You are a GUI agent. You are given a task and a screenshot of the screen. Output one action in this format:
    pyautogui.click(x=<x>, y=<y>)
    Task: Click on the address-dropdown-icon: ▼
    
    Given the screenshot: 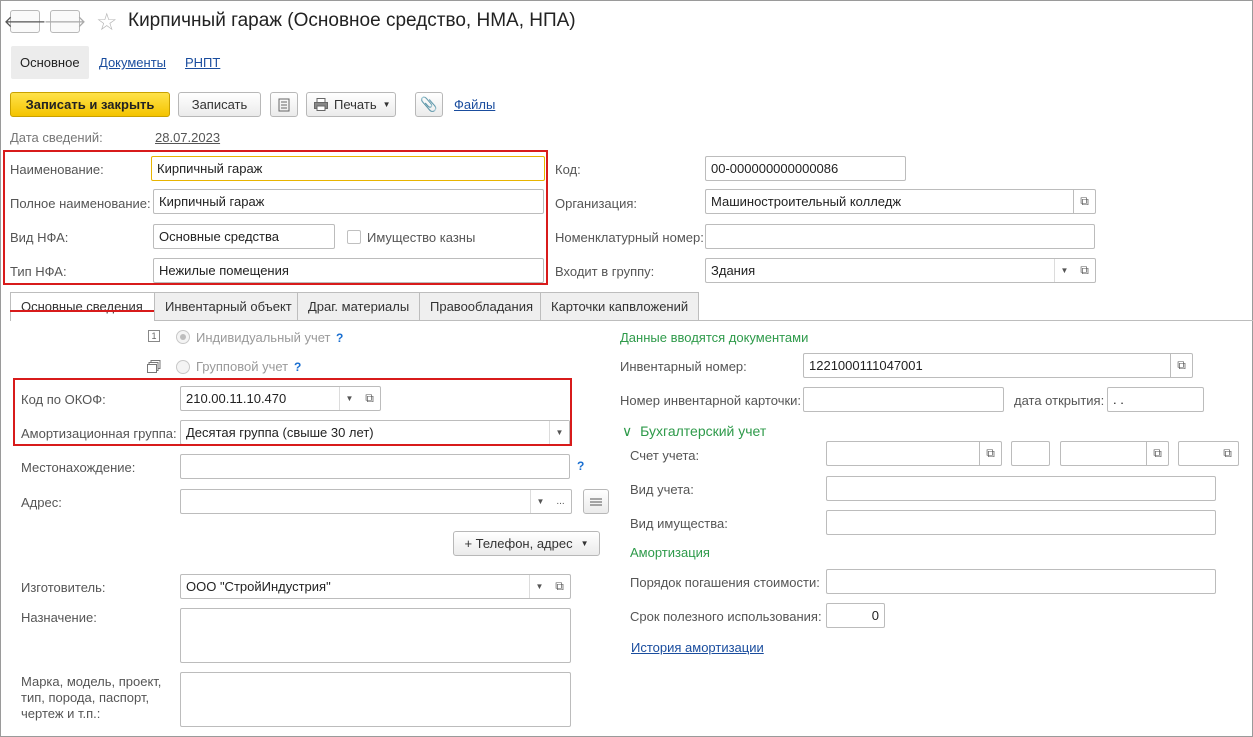 What is the action you would take?
    pyautogui.click(x=540, y=501)
    